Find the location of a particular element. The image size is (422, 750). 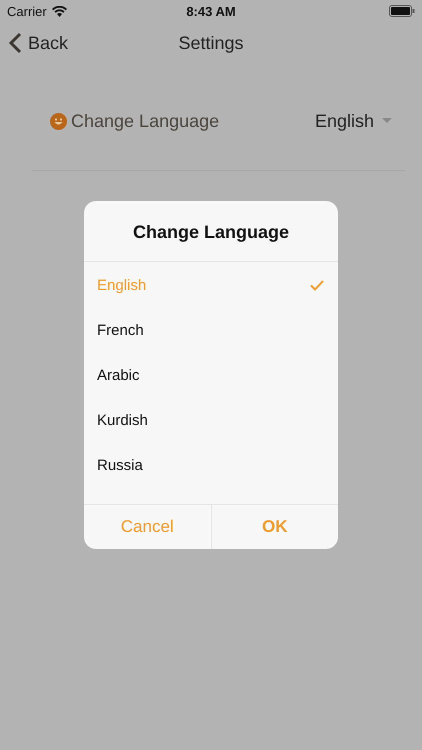

smiley-icon is located at coordinates (58, 121).